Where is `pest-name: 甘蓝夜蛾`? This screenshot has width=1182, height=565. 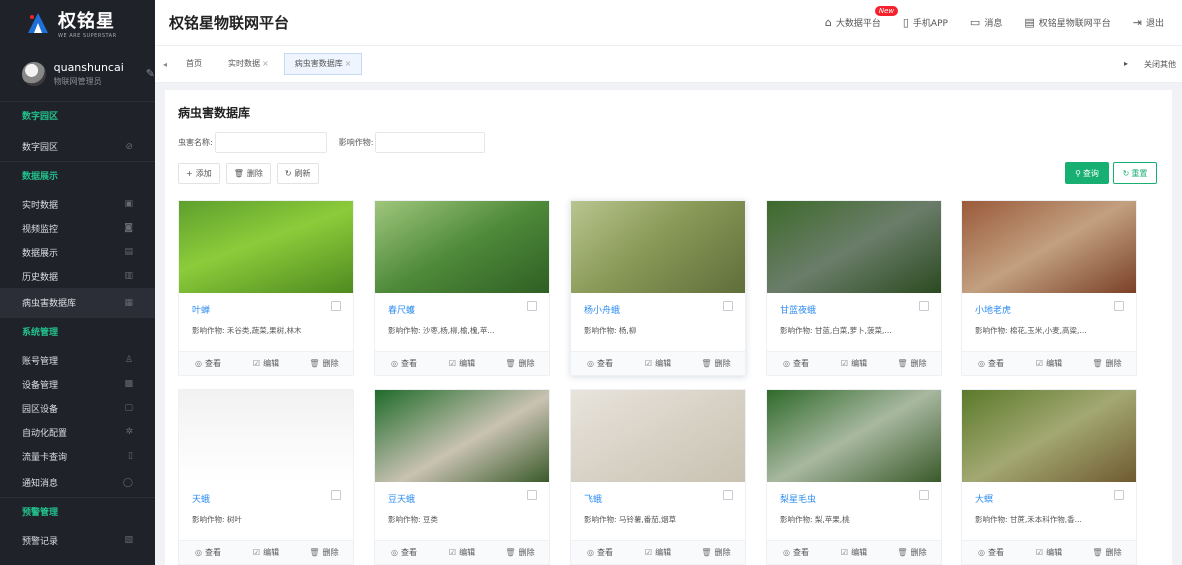 pest-name: 甘蓝夜蛾 is located at coordinates (798, 309).